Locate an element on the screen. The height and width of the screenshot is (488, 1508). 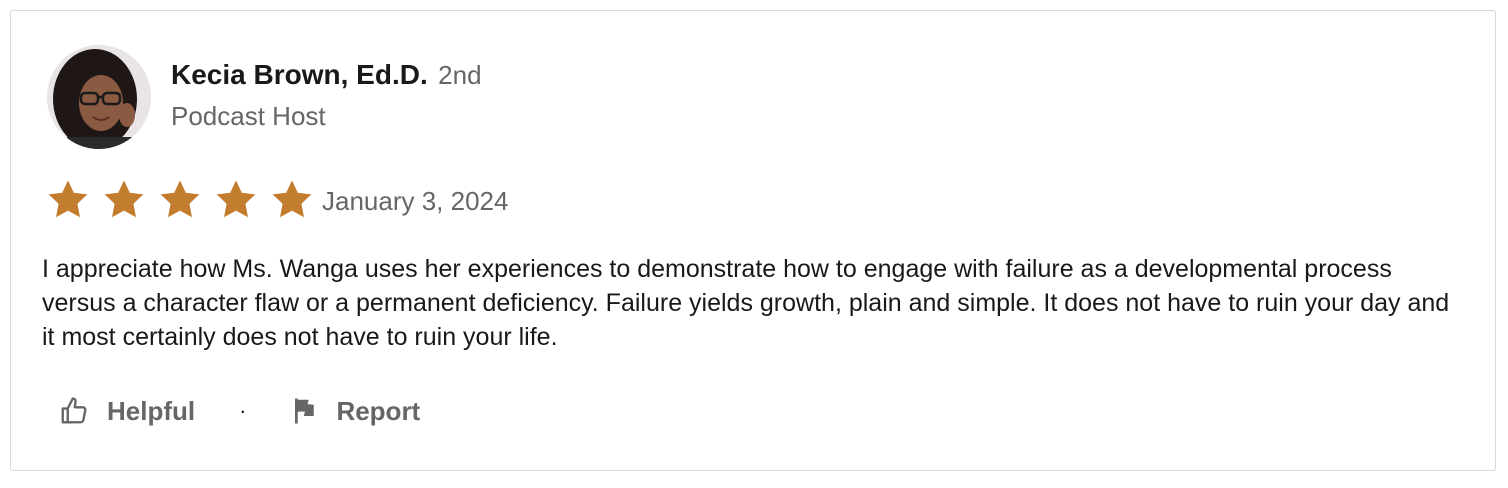
helpful-button: Helpful is located at coordinates (127, 411).